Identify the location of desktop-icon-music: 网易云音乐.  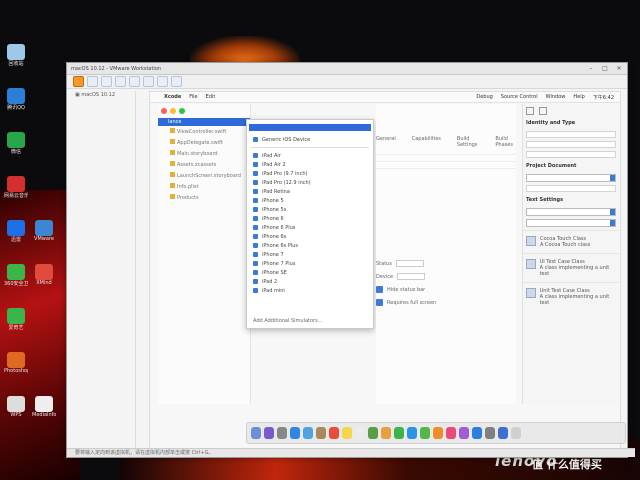
(16, 187).